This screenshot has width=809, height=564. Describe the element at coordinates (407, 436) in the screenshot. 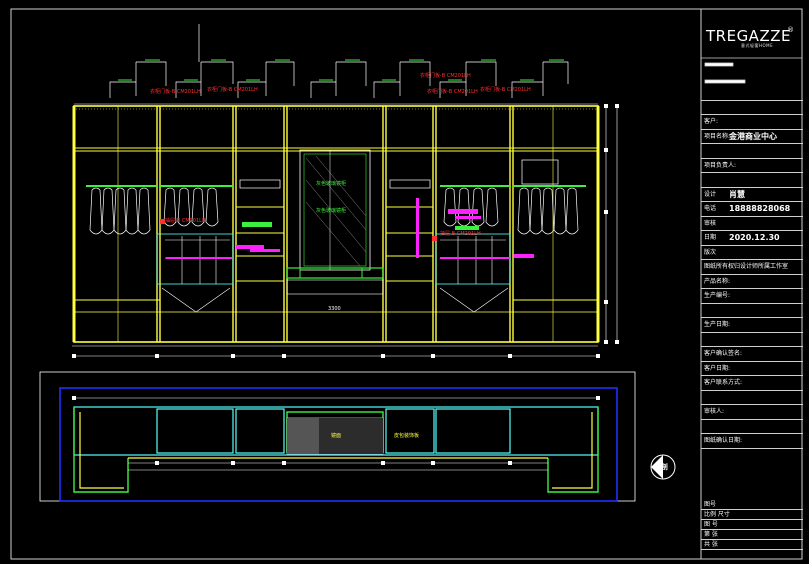

I see `plan-label-panel: 皮包装饰板` at that location.